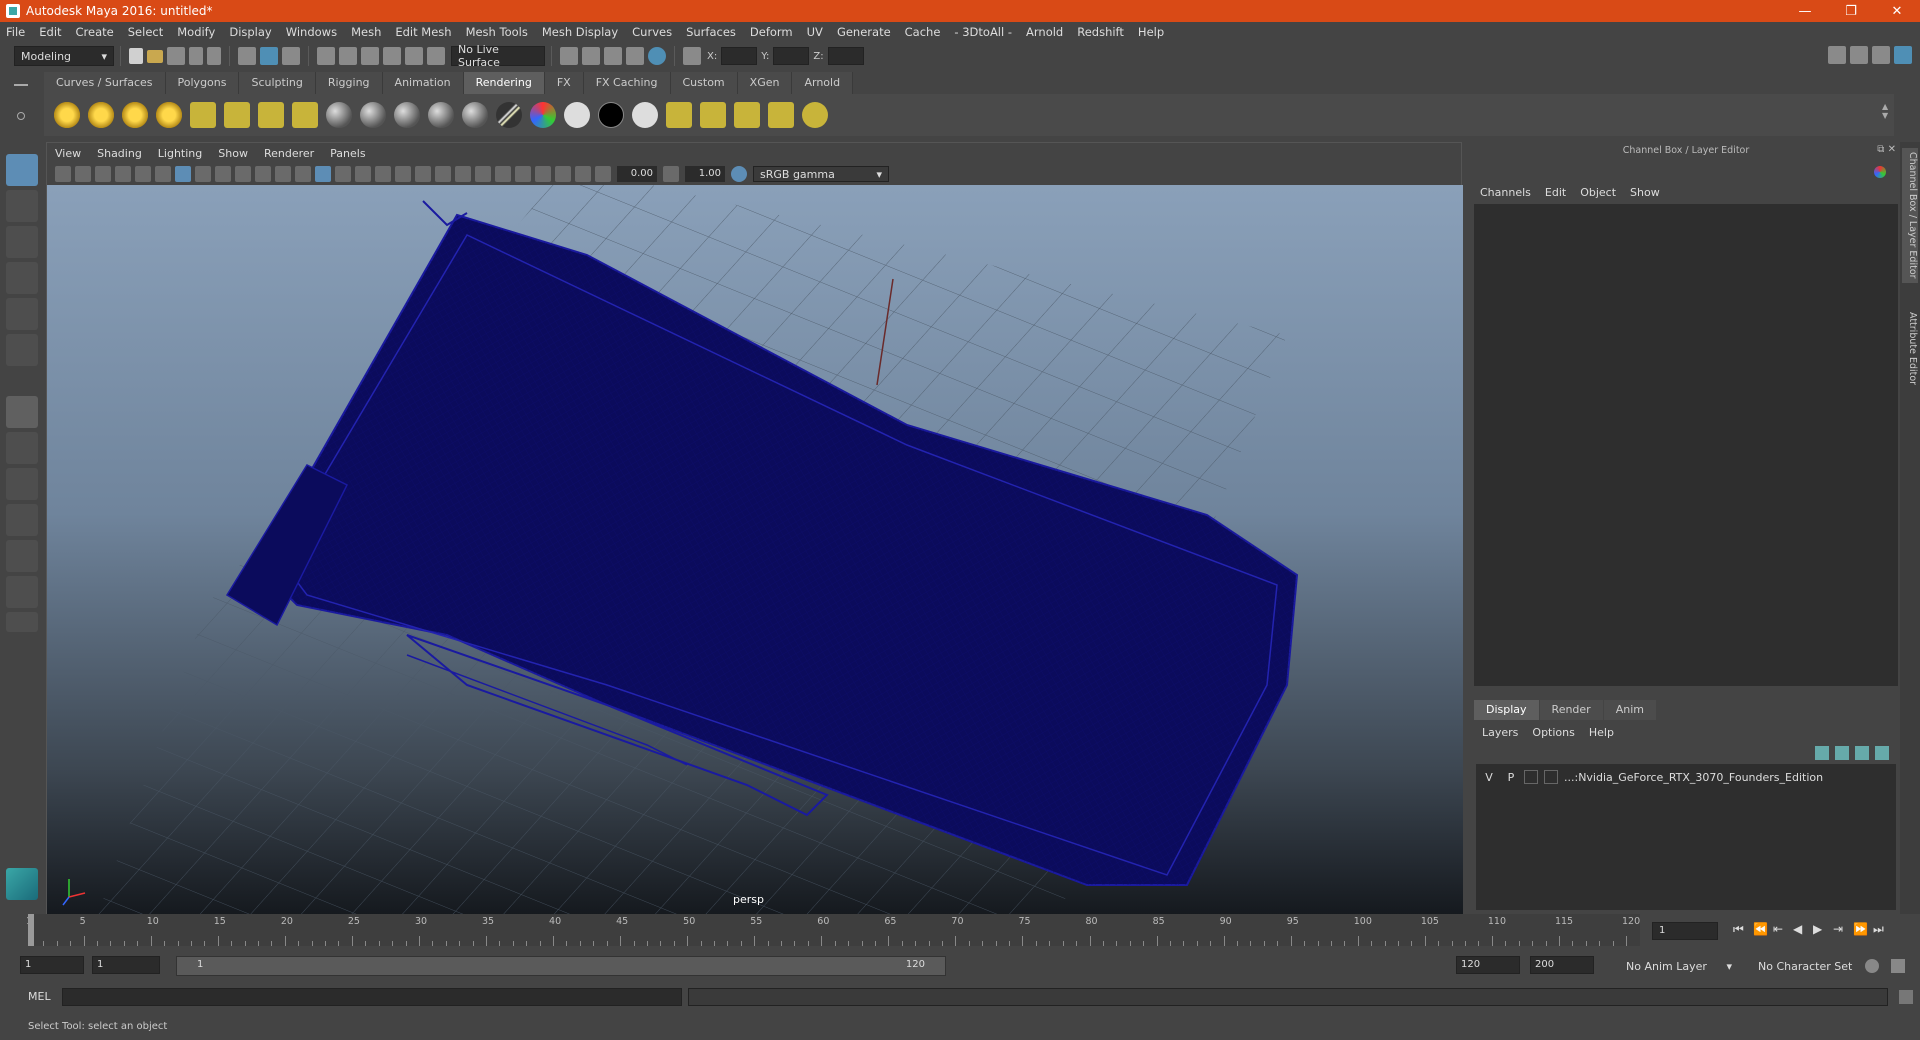  What do you see at coordinates (441, 115) in the screenshot?
I see `phong-e-material-icon` at bounding box center [441, 115].